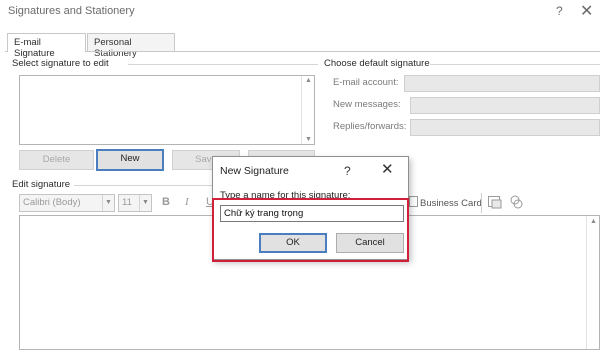 The image size is (600, 350). What do you see at coordinates (481, 203) in the screenshot?
I see `toolbar-divider` at bounding box center [481, 203].